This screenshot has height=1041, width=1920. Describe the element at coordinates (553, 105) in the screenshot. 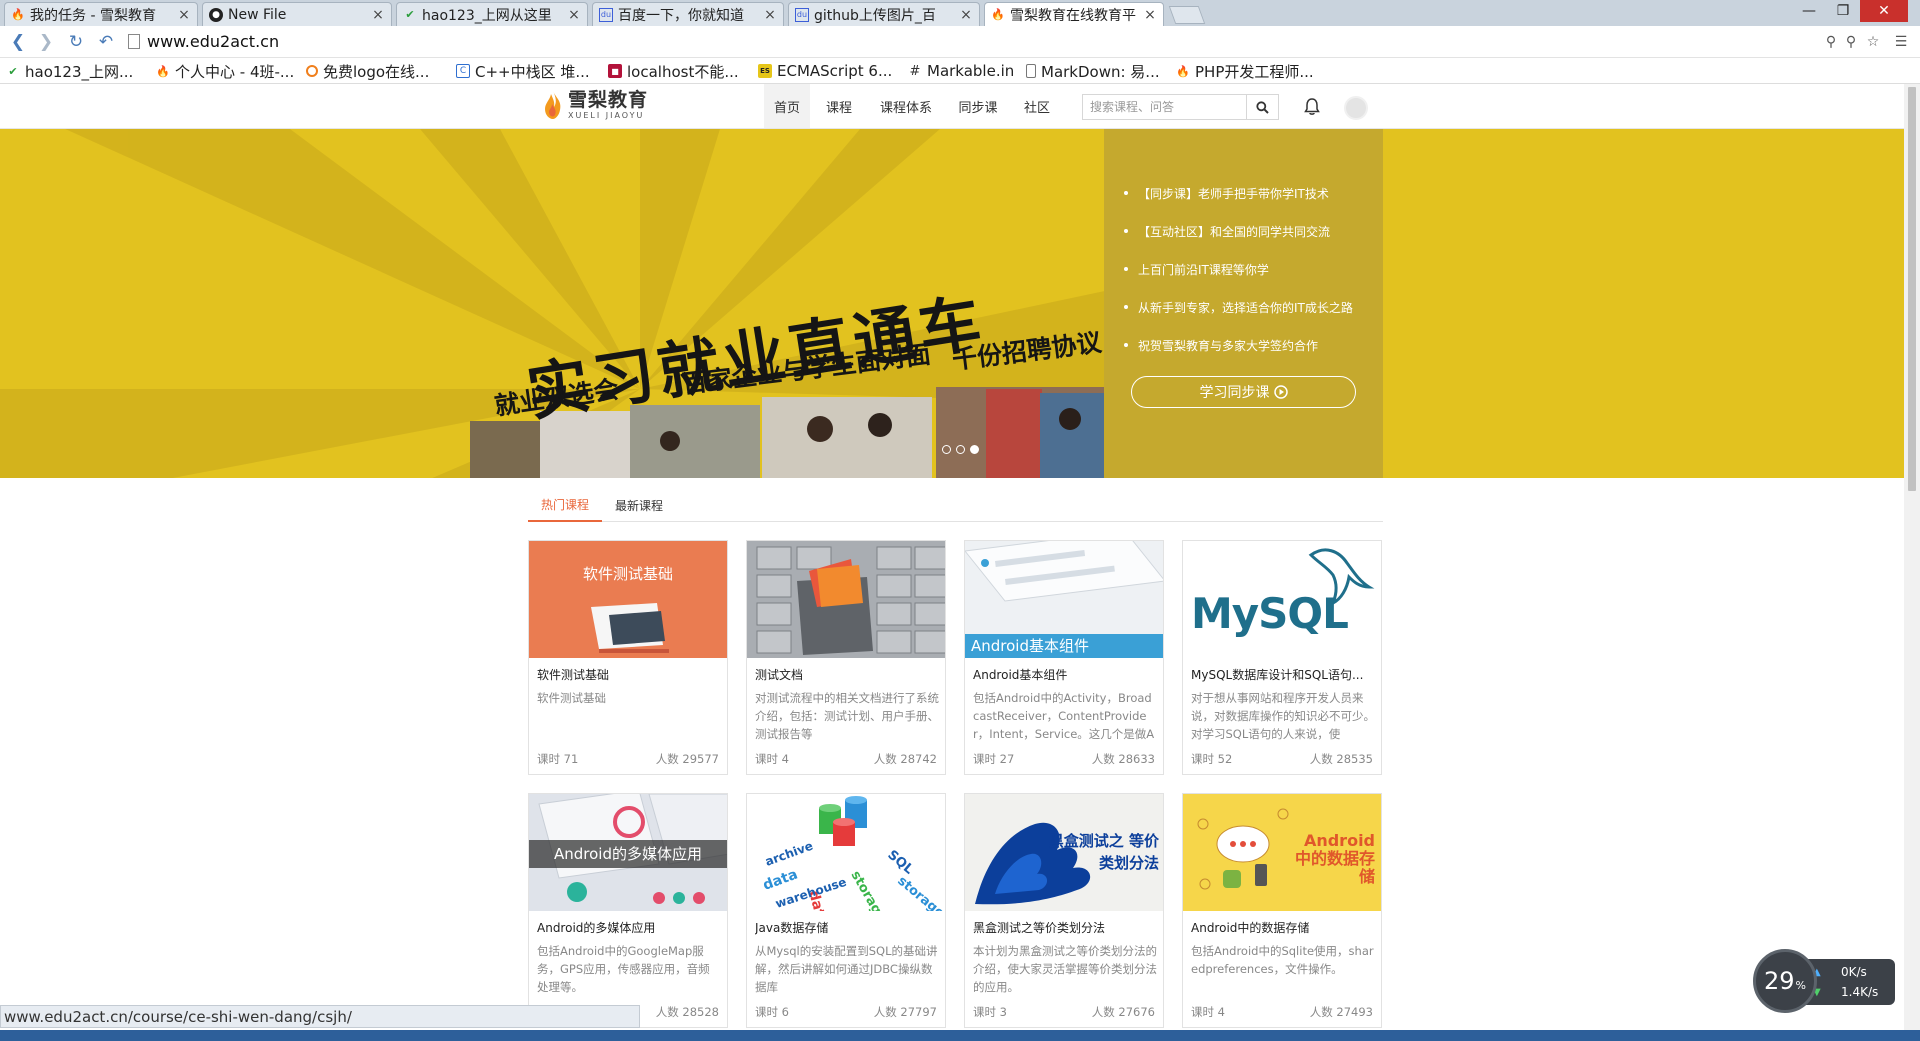

I see `flame-logo-icon` at that location.